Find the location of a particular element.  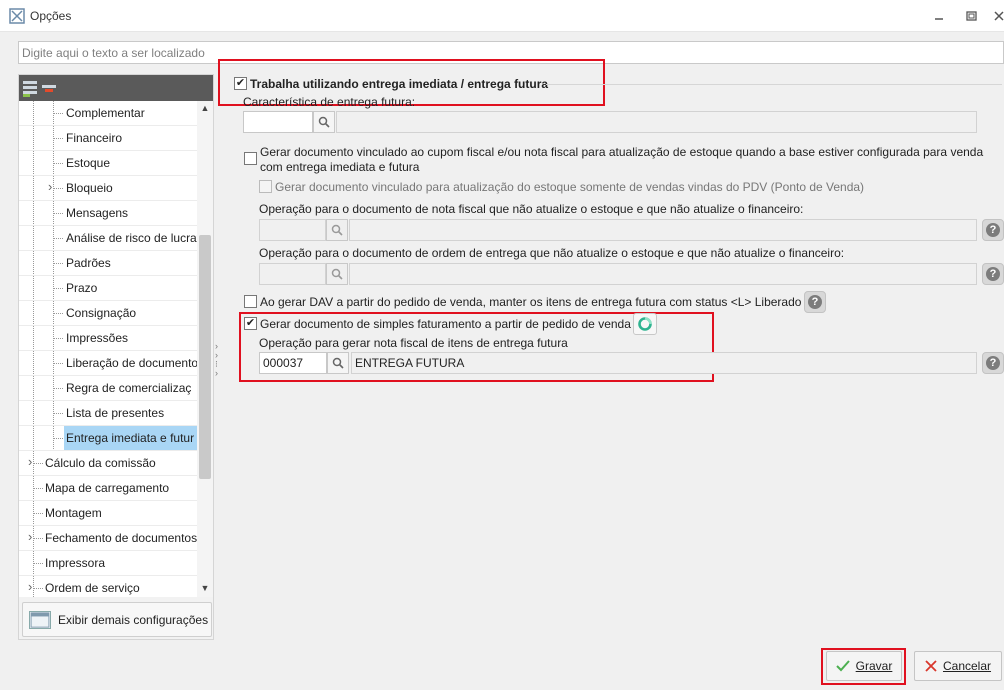

gerar-doc-vinculado-checkbox is located at coordinates (250, 158).